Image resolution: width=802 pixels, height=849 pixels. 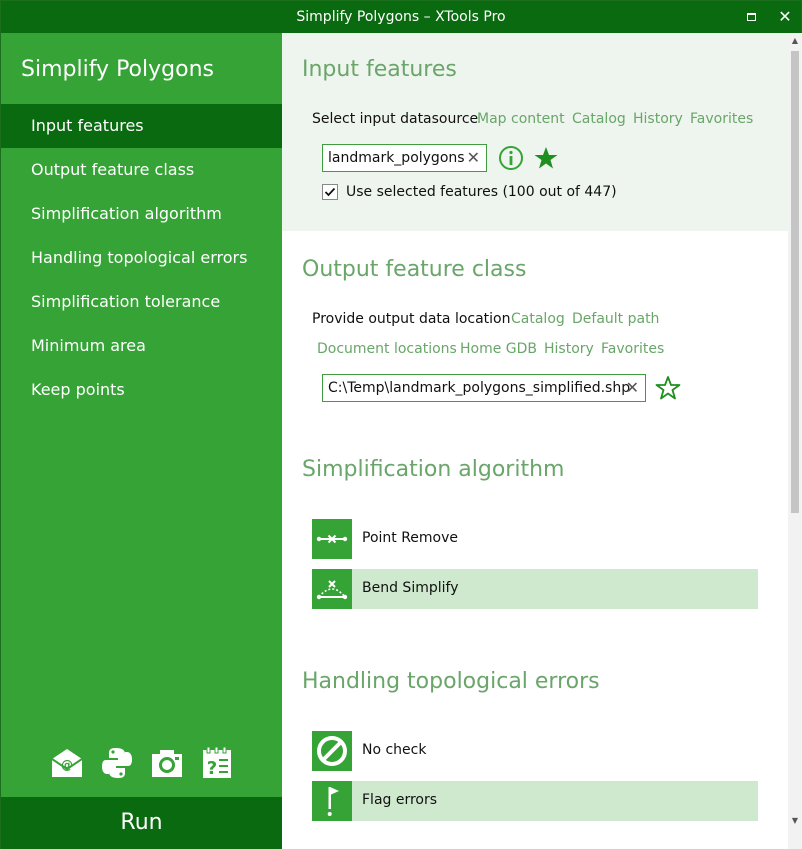 What do you see at coordinates (632, 349) in the screenshot?
I see `output-link-favorites: Favorites` at bounding box center [632, 349].